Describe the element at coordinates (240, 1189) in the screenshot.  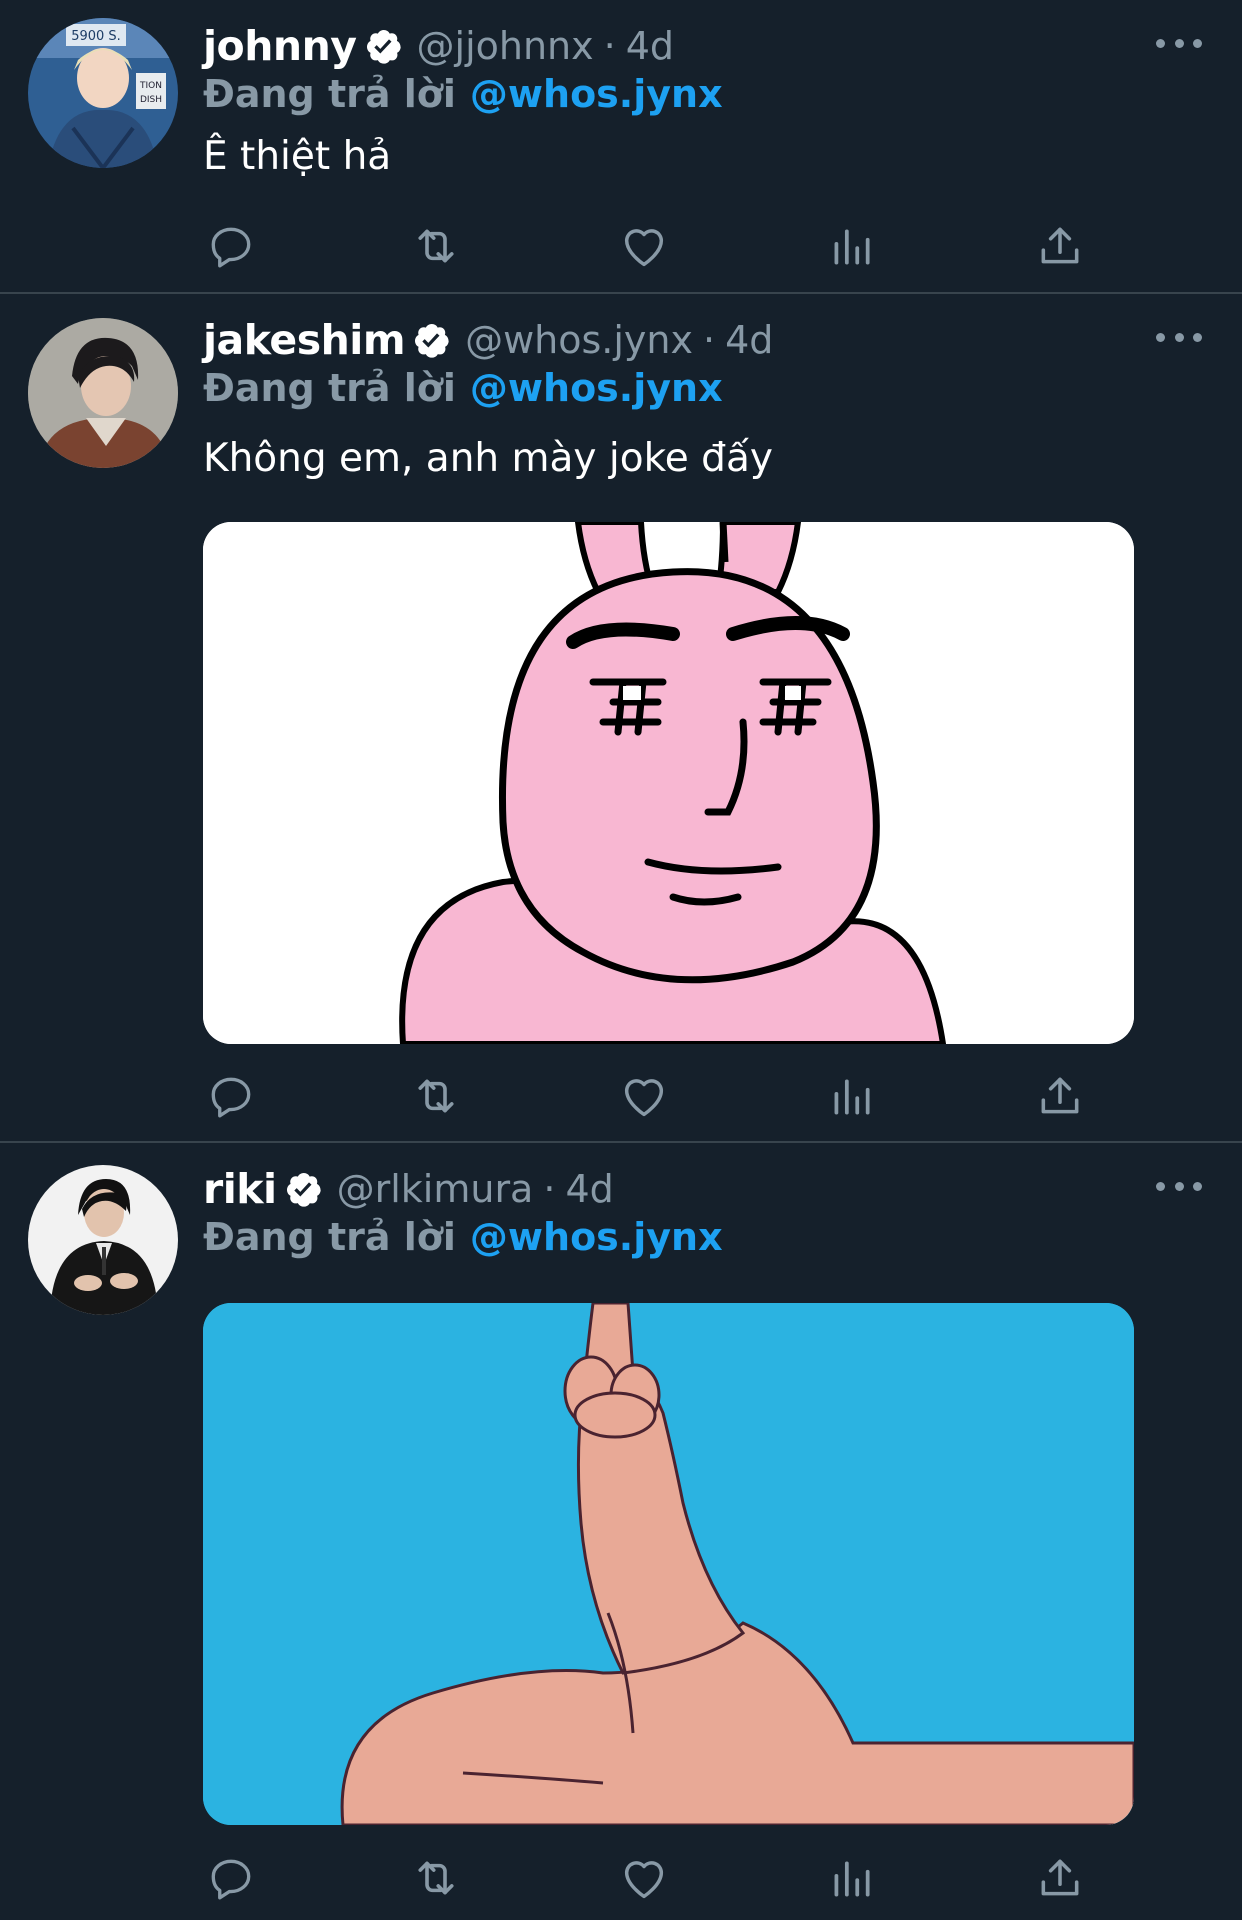
I see `display-name: riki` at that location.